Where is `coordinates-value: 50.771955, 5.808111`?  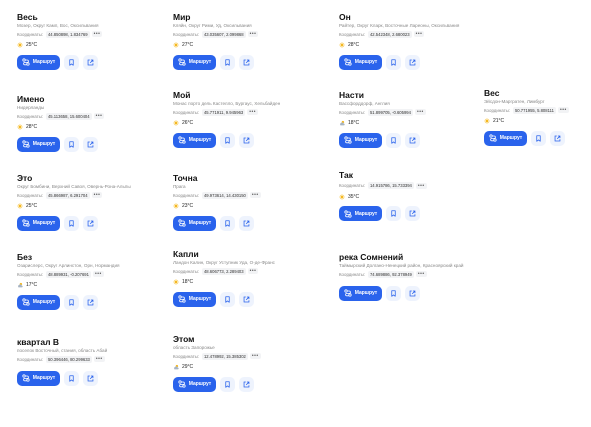 coordinates-value: 50.771955, 5.808111 is located at coordinates (534, 110).